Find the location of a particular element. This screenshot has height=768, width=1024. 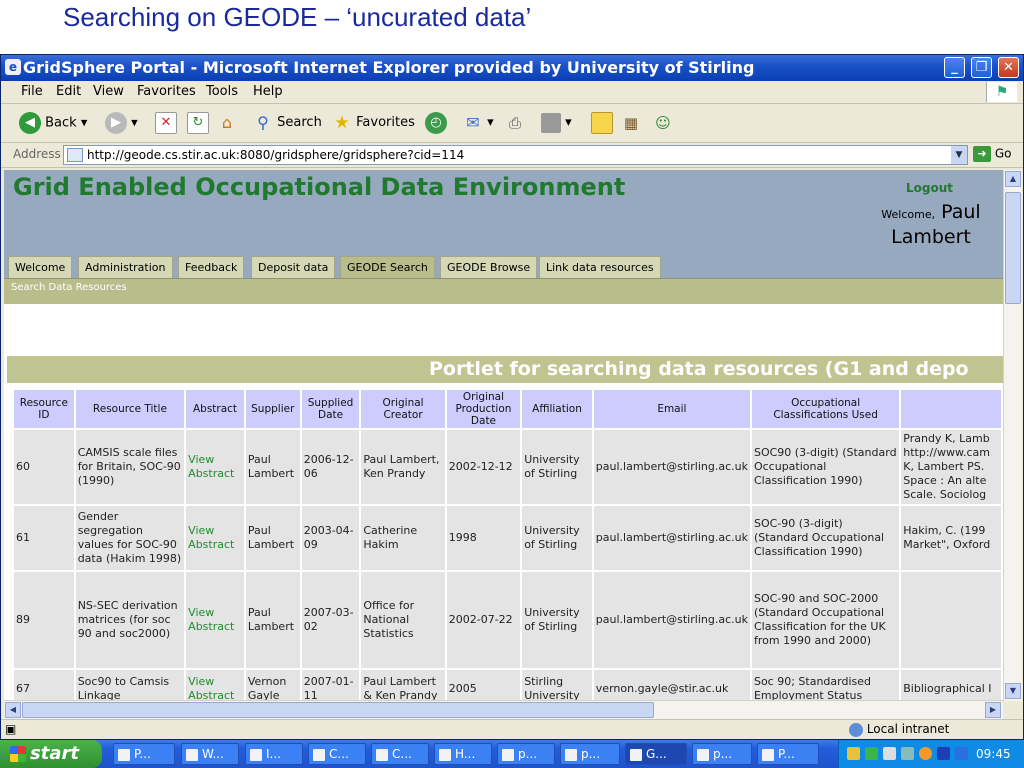

header-resource-id: Resource ID is located at coordinates (44, 409).